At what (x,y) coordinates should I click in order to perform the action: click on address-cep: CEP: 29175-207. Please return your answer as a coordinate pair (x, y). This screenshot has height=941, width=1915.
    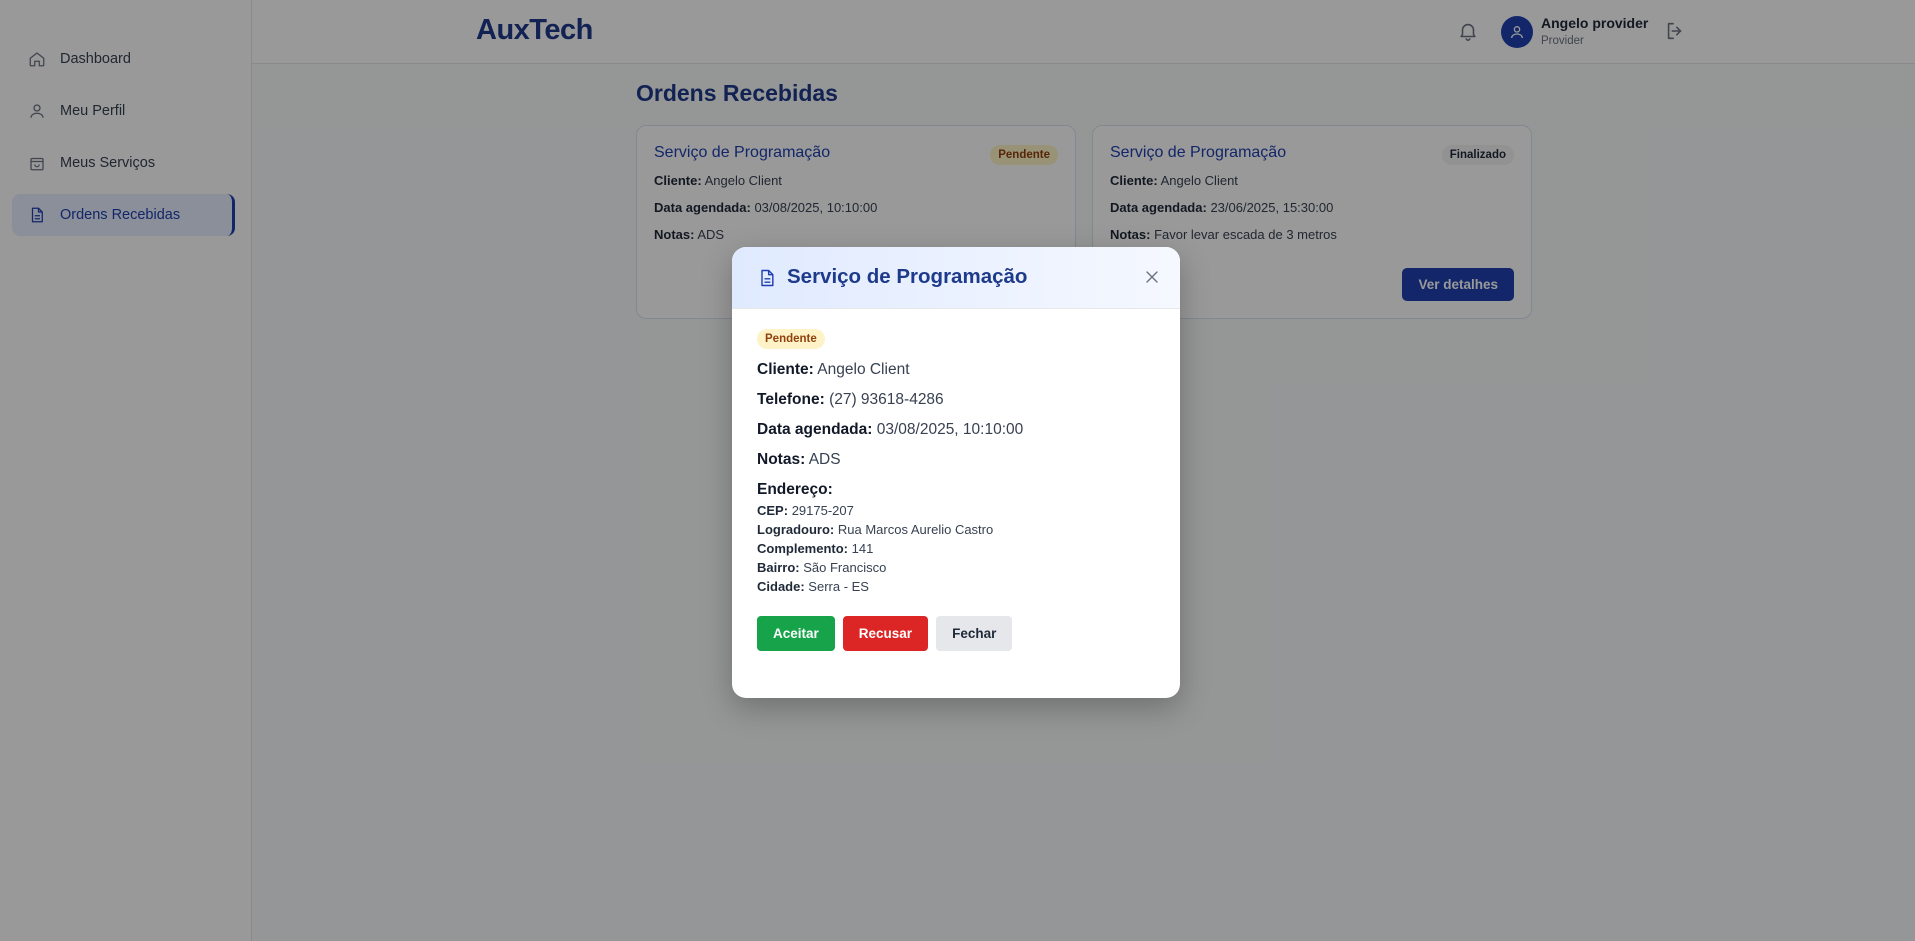
    Looking at the image, I should click on (805, 510).